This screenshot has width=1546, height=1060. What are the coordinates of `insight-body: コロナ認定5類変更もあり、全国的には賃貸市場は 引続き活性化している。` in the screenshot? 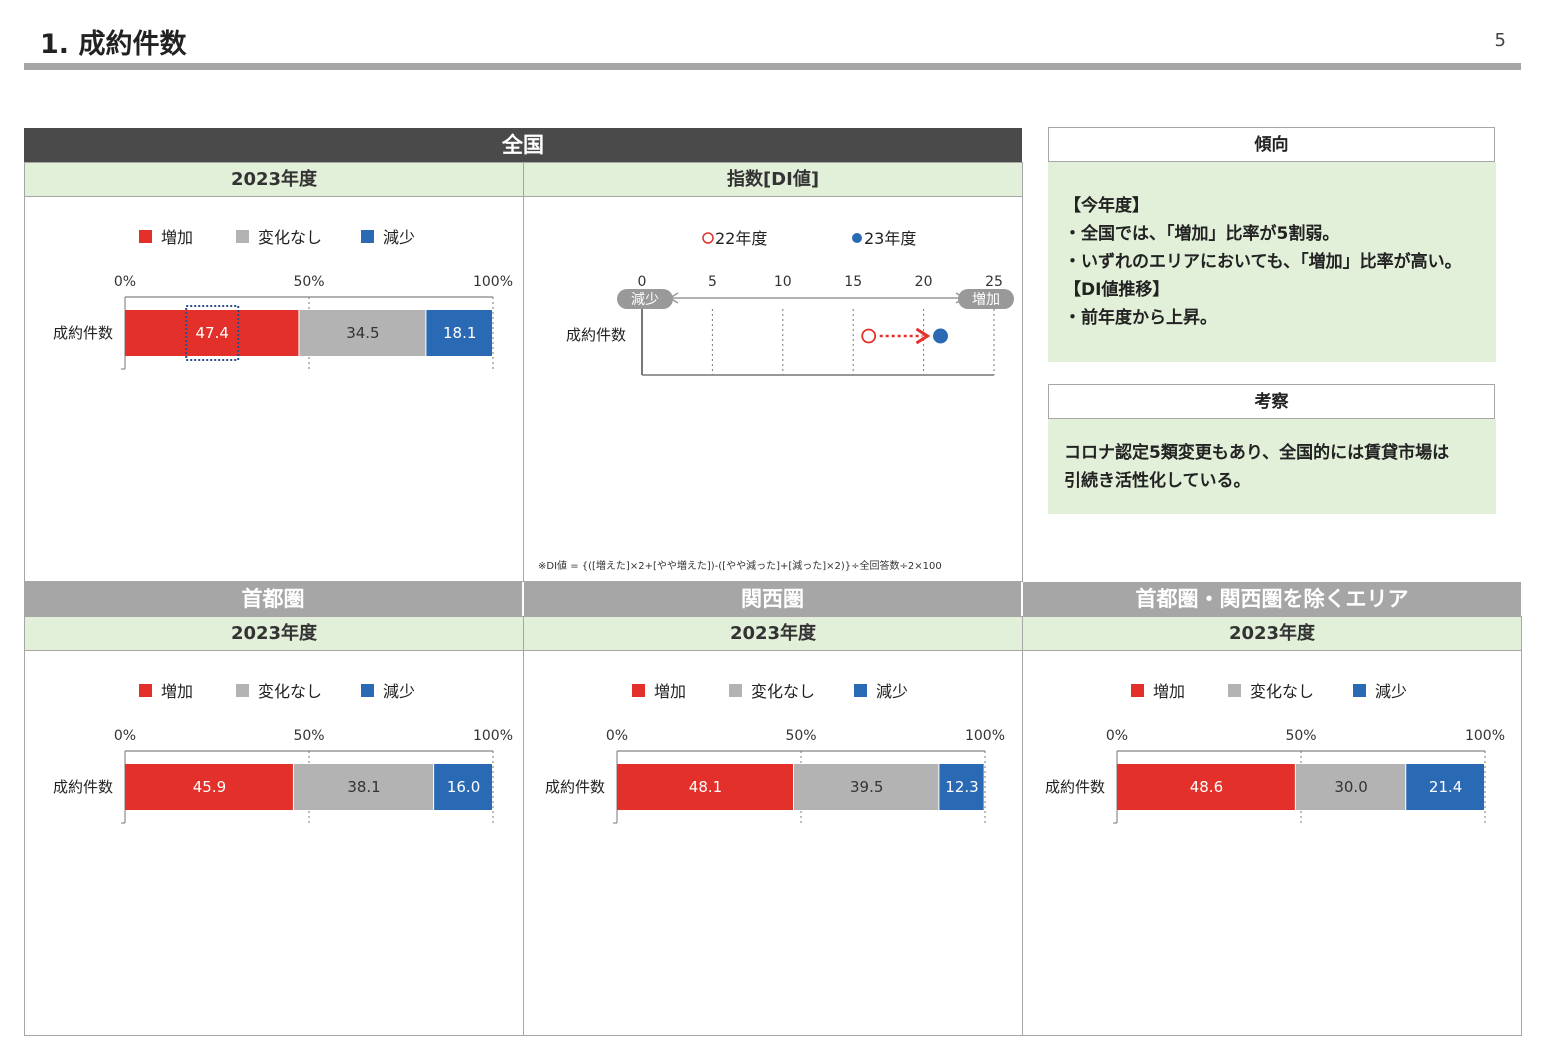 It's located at (1272, 466).